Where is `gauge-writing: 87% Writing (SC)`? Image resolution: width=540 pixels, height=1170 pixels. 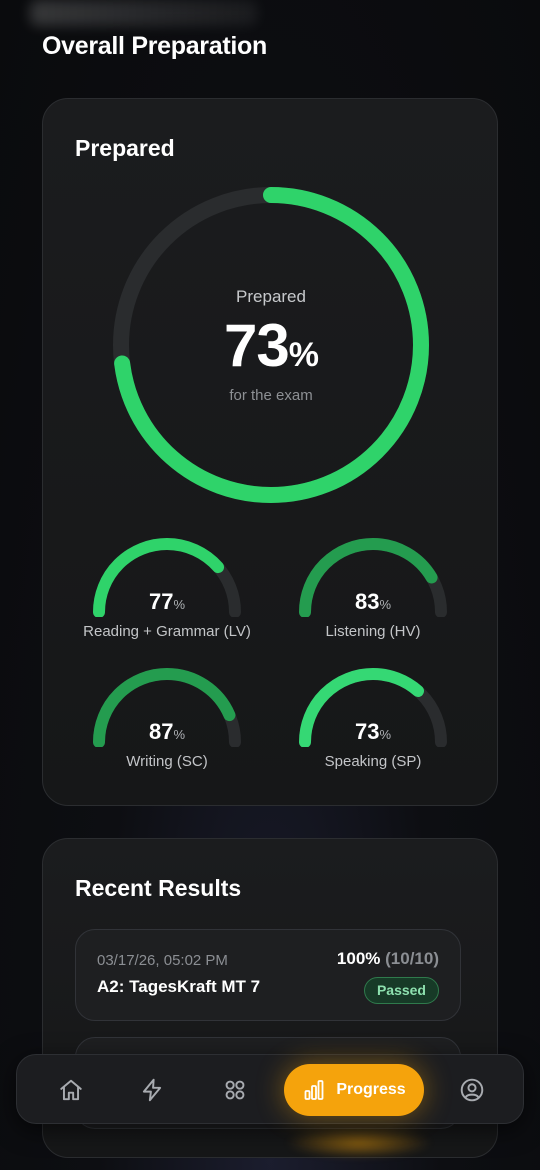 gauge-writing: 87% Writing (SC) is located at coordinates (167, 722).